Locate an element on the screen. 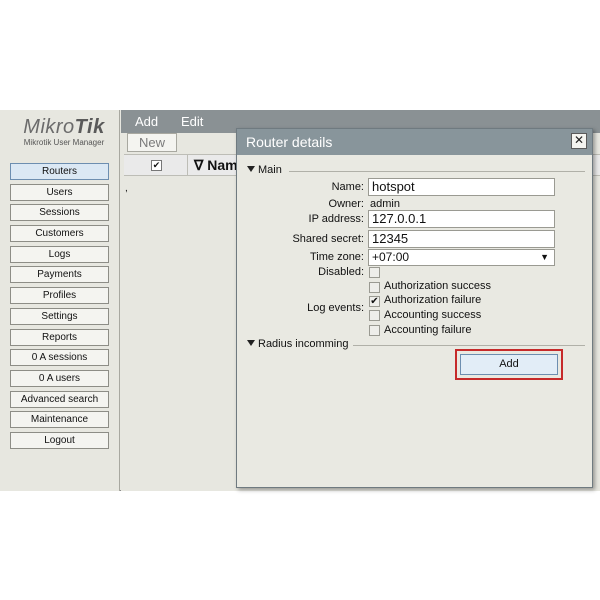  auth-success-label: Authorization success is located at coordinates (437, 286).